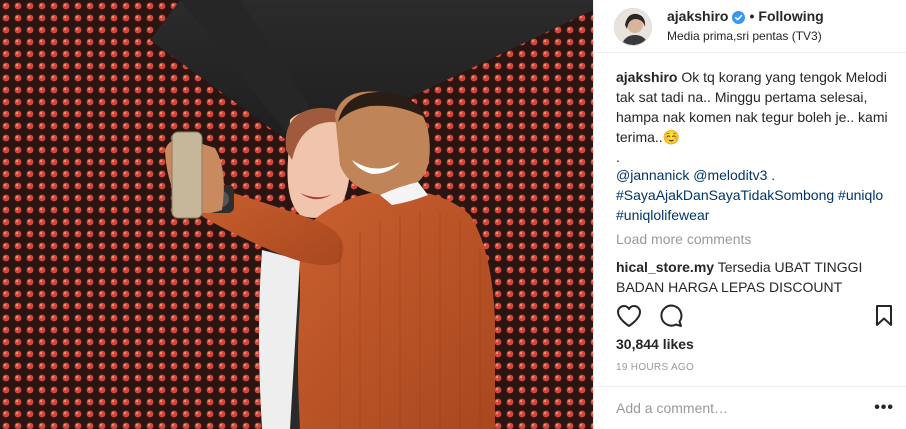 Image resolution: width=906 pixels, height=429 pixels. Describe the element at coordinates (697, 16) in the screenshot. I see `username: ajakshiro` at that location.